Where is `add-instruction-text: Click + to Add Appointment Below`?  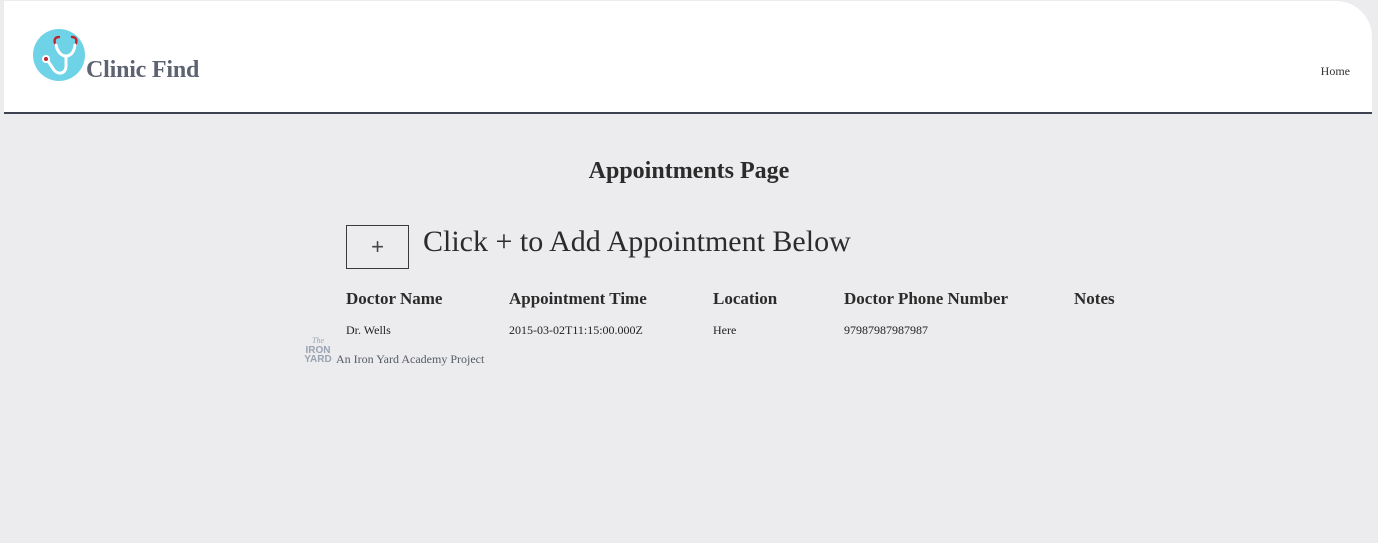
add-instruction-text: Click + to Add Appointment Below is located at coordinates (637, 241).